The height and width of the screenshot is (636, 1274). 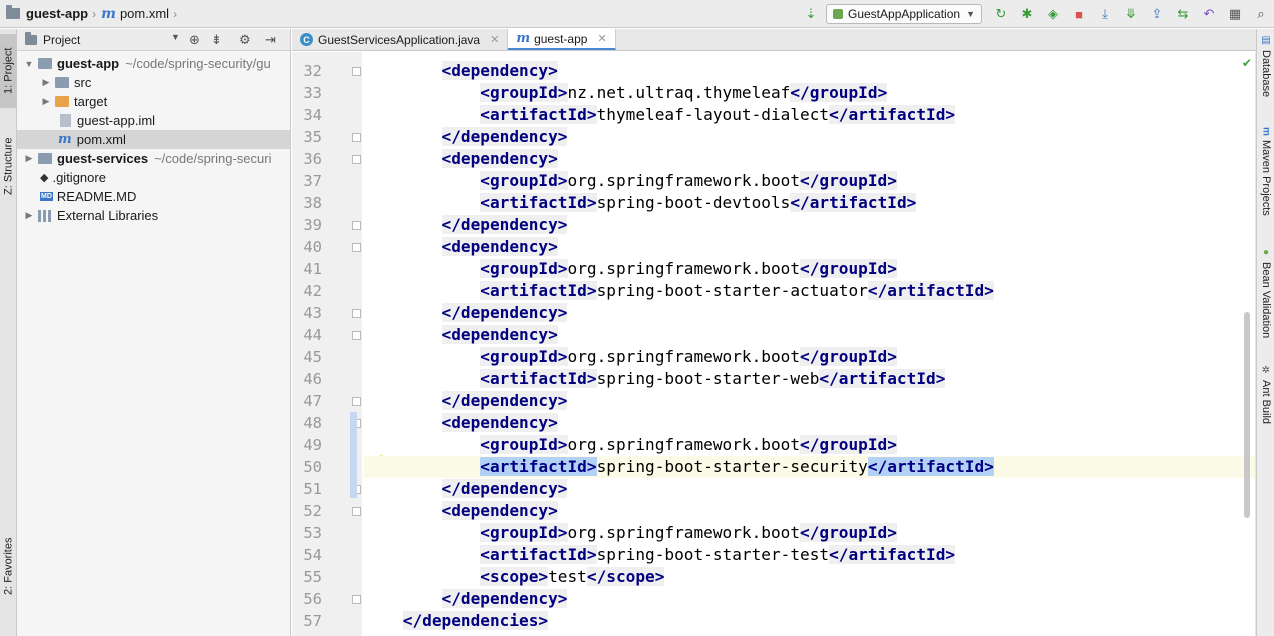 I want to click on collapse-all-icon: ⇟, so click(x=216, y=40).